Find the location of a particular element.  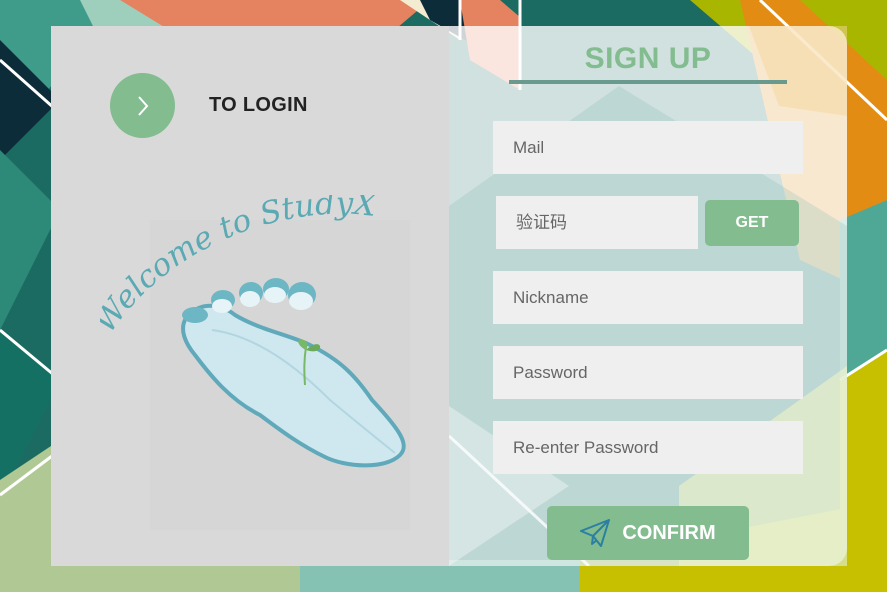

confirm-button: CONFIRM is located at coordinates (648, 533).